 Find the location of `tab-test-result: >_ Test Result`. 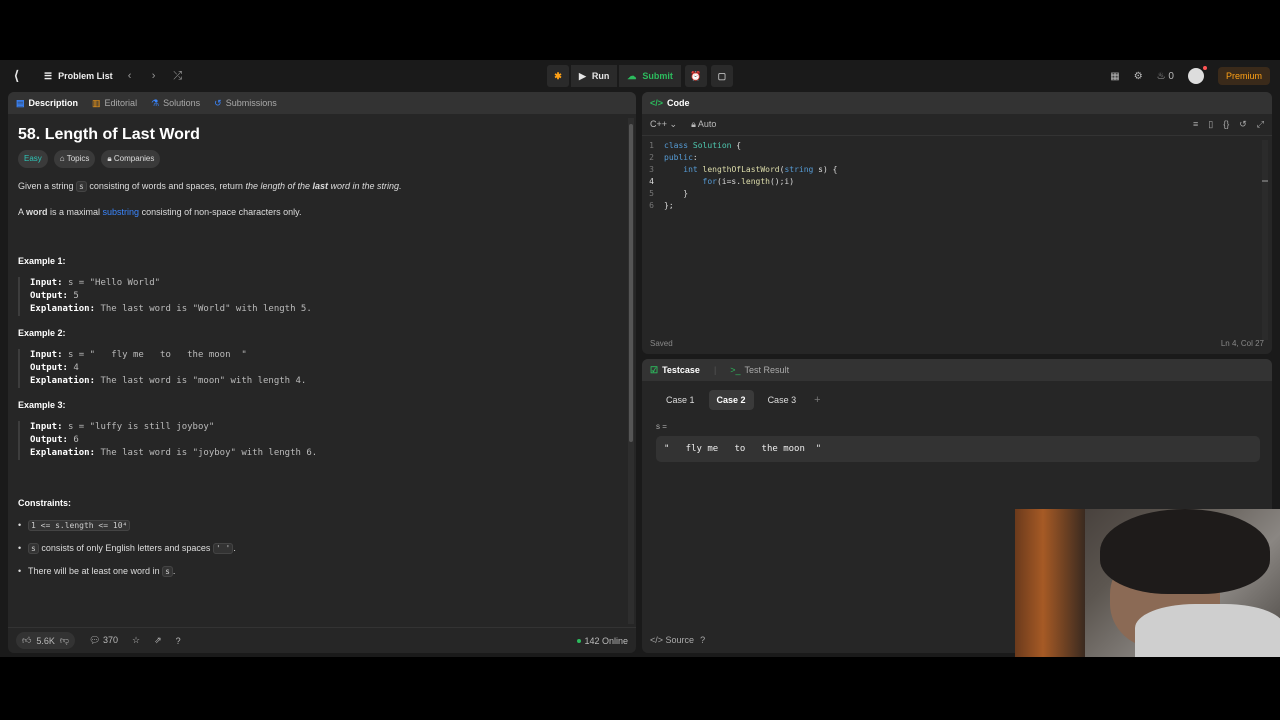

tab-test-result: >_ Test Result is located at coordinates (759, 370).